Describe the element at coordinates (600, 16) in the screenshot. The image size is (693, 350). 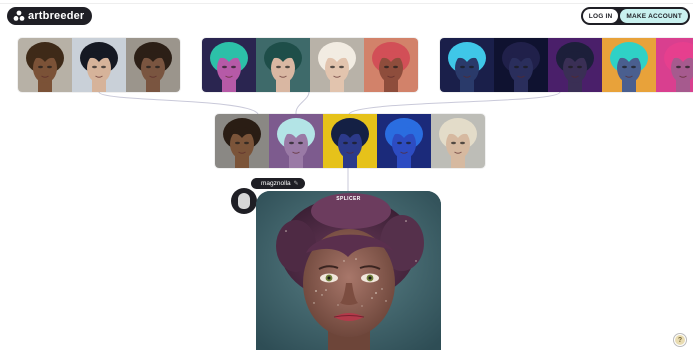
I see `login-button: LOG IN` at that location.